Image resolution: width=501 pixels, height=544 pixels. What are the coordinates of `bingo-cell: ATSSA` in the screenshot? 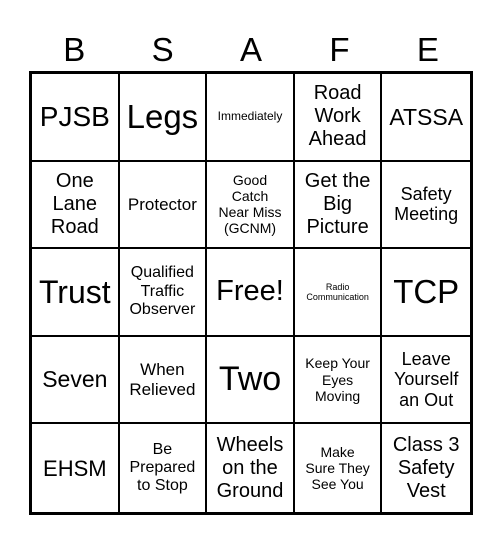 It's located at (426, 118).